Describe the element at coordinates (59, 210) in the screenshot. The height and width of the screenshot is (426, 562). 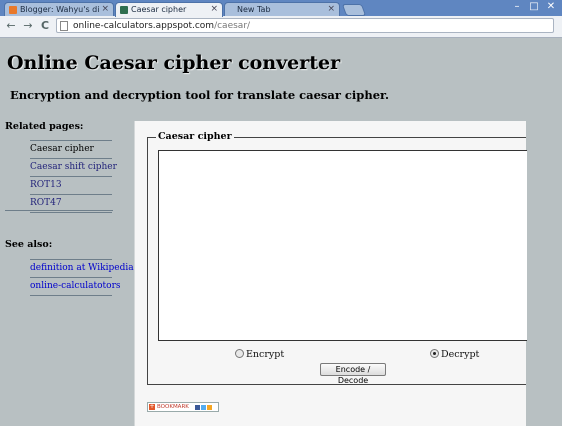
I see `sidebar-divider` at that location.